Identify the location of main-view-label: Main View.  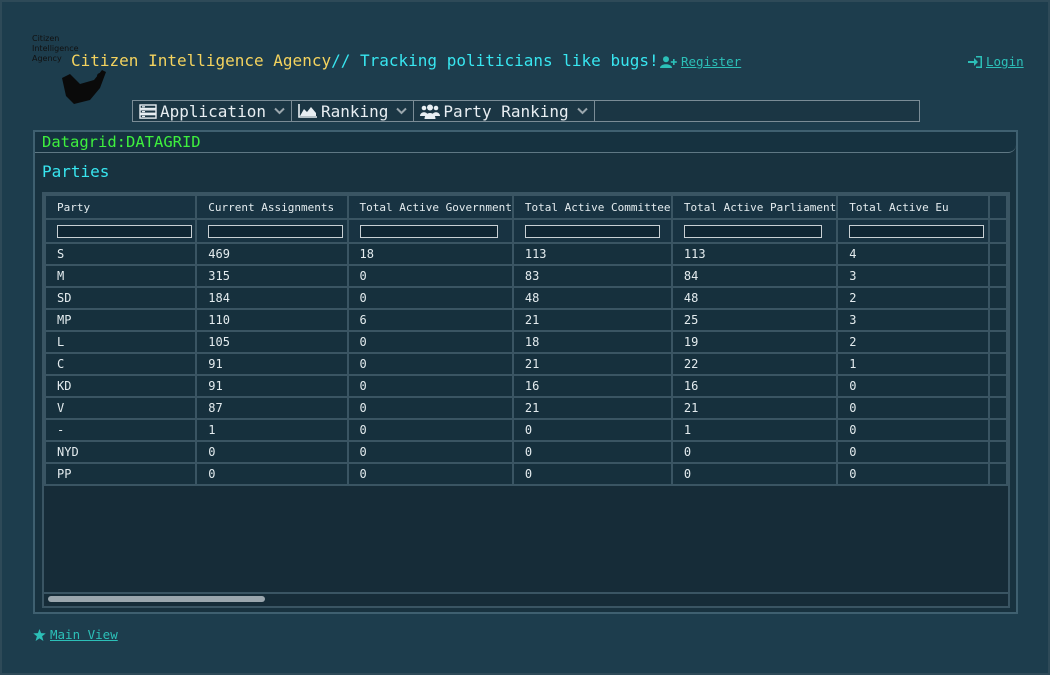
(84, 634).